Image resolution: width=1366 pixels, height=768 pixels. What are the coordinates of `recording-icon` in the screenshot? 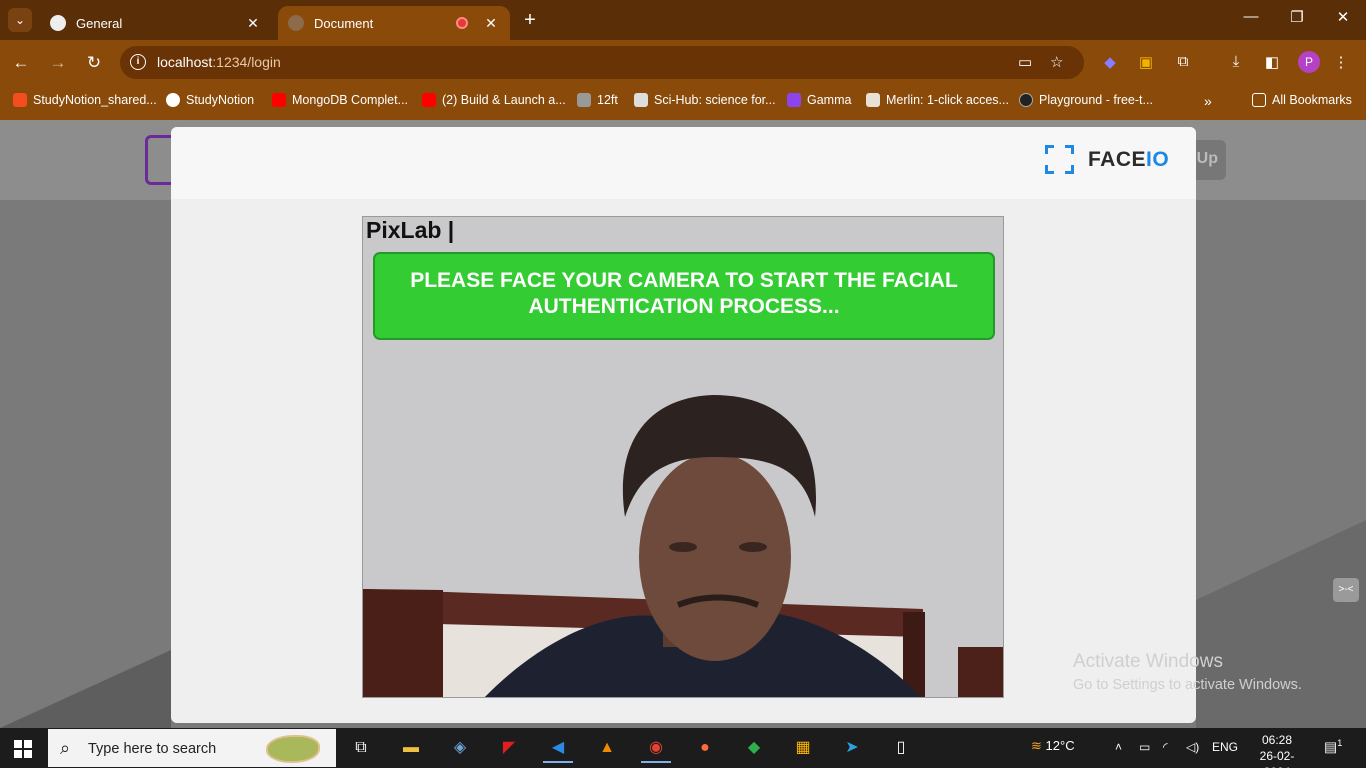 It's located at (462, 23).